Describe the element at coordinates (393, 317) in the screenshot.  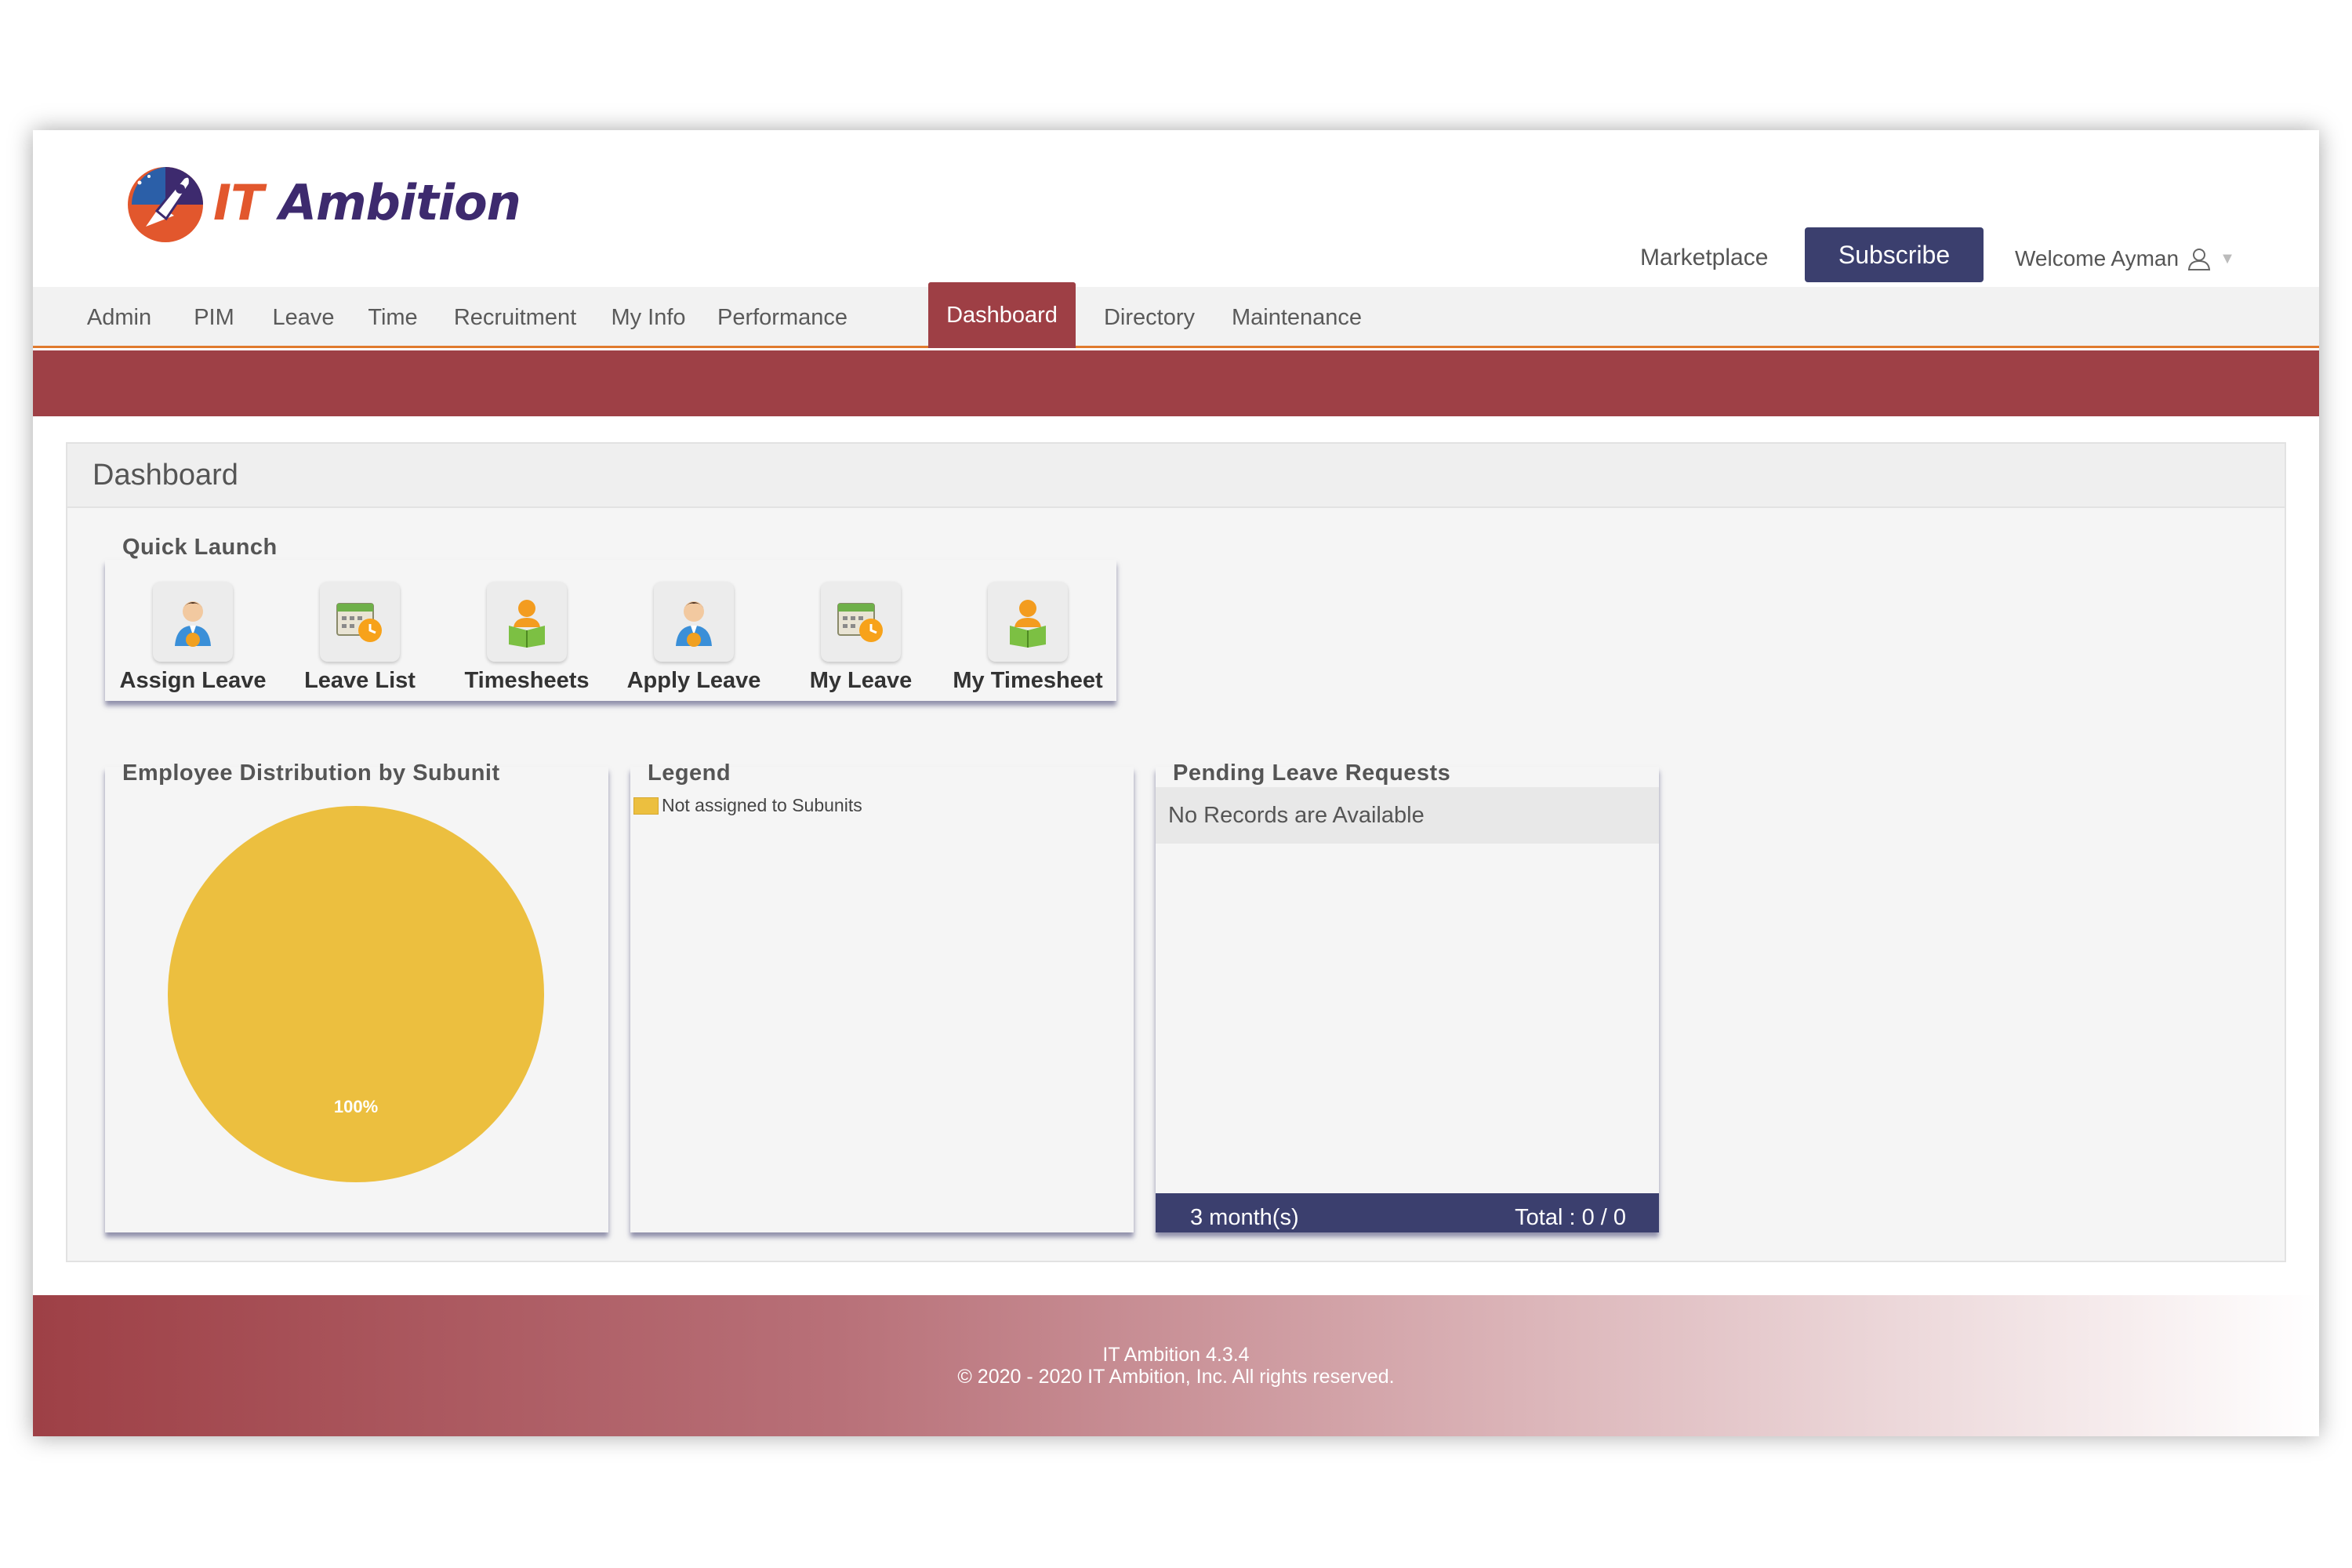
I see `nav-item-time: Time` at that location.